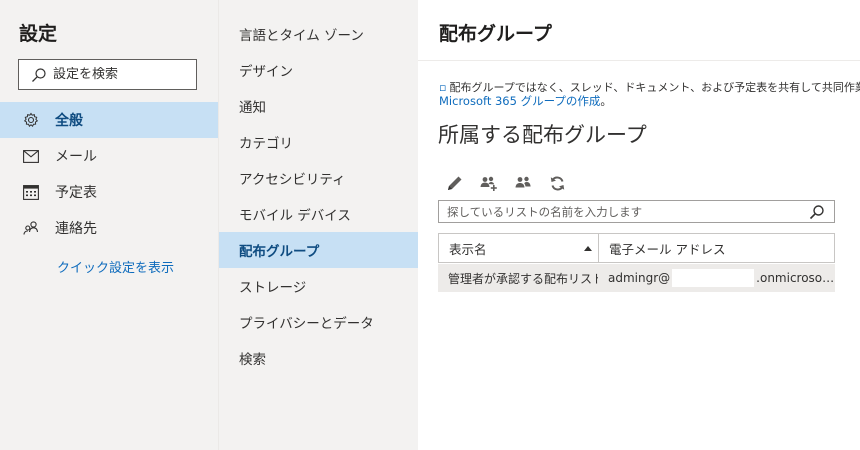 The width and height of the screenshot is (860, 450). Describe the element at coordinates (468, 249) in the screenshot. I see `column-label: 表示名` at that location.